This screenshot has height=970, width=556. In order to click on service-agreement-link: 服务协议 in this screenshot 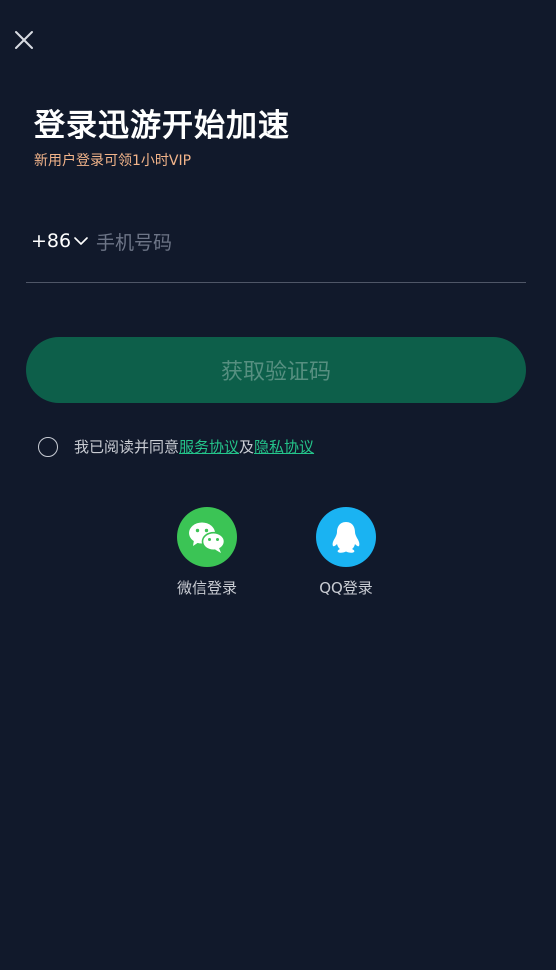, I will do `click(209, 446)`.